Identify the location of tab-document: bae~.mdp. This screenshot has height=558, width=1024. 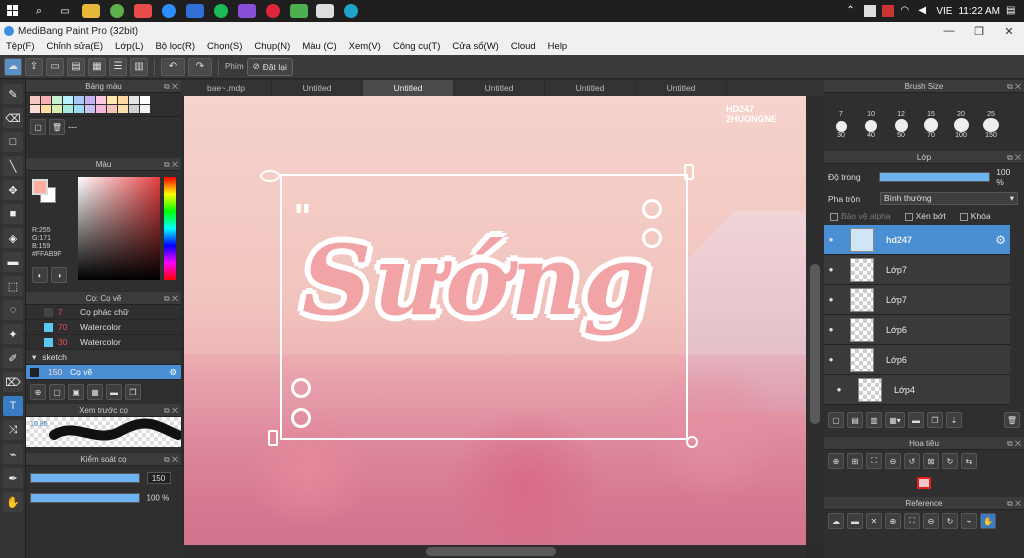
(226, 88).